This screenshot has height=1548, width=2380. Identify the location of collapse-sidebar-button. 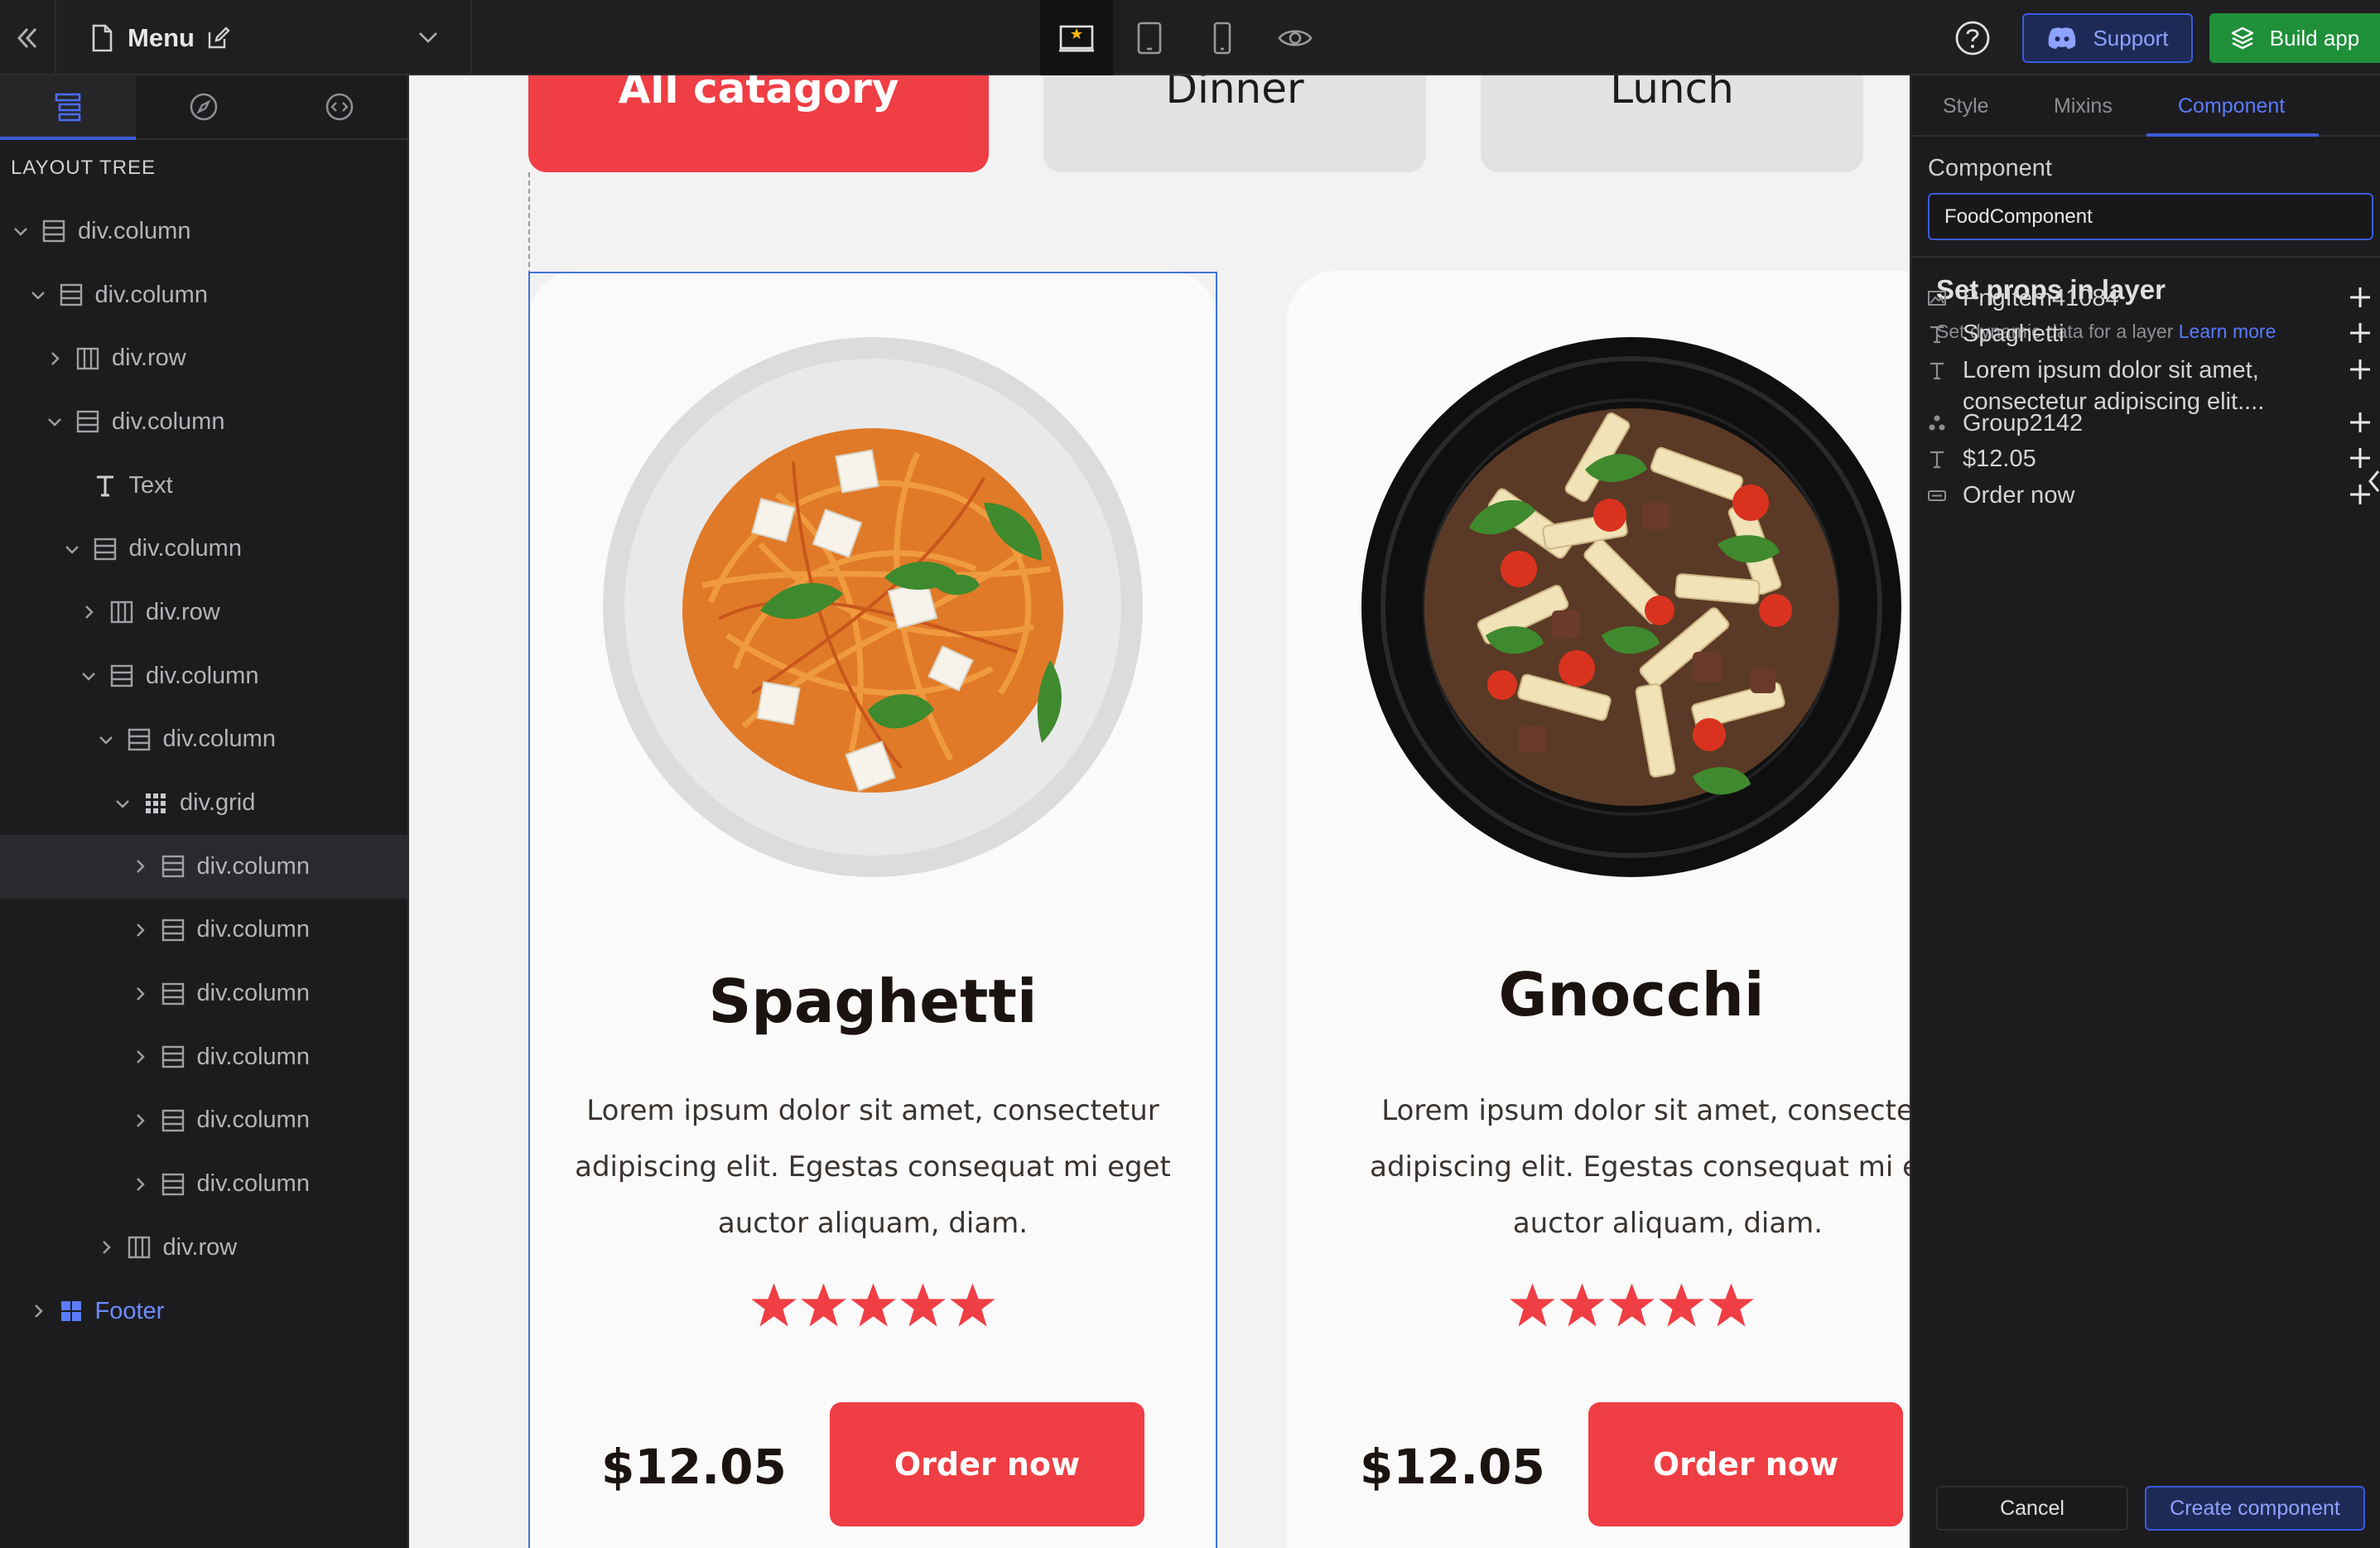
(28, 37).